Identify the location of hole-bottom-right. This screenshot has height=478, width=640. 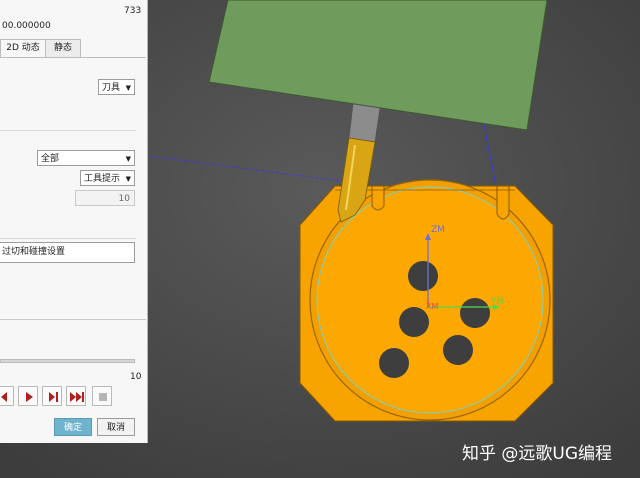
(458, 350).